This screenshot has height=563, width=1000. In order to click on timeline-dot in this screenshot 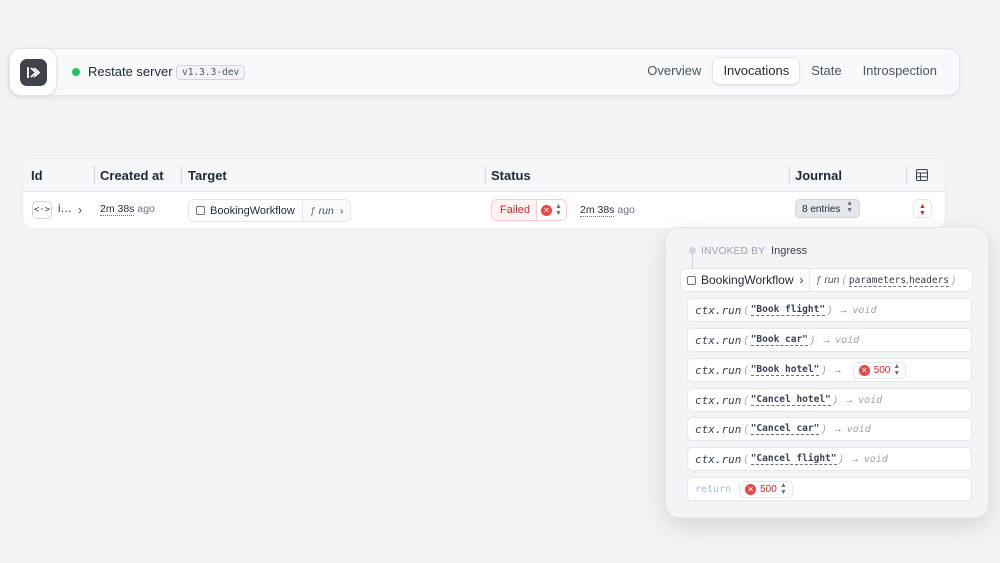, I will do `click(692, 250)`.